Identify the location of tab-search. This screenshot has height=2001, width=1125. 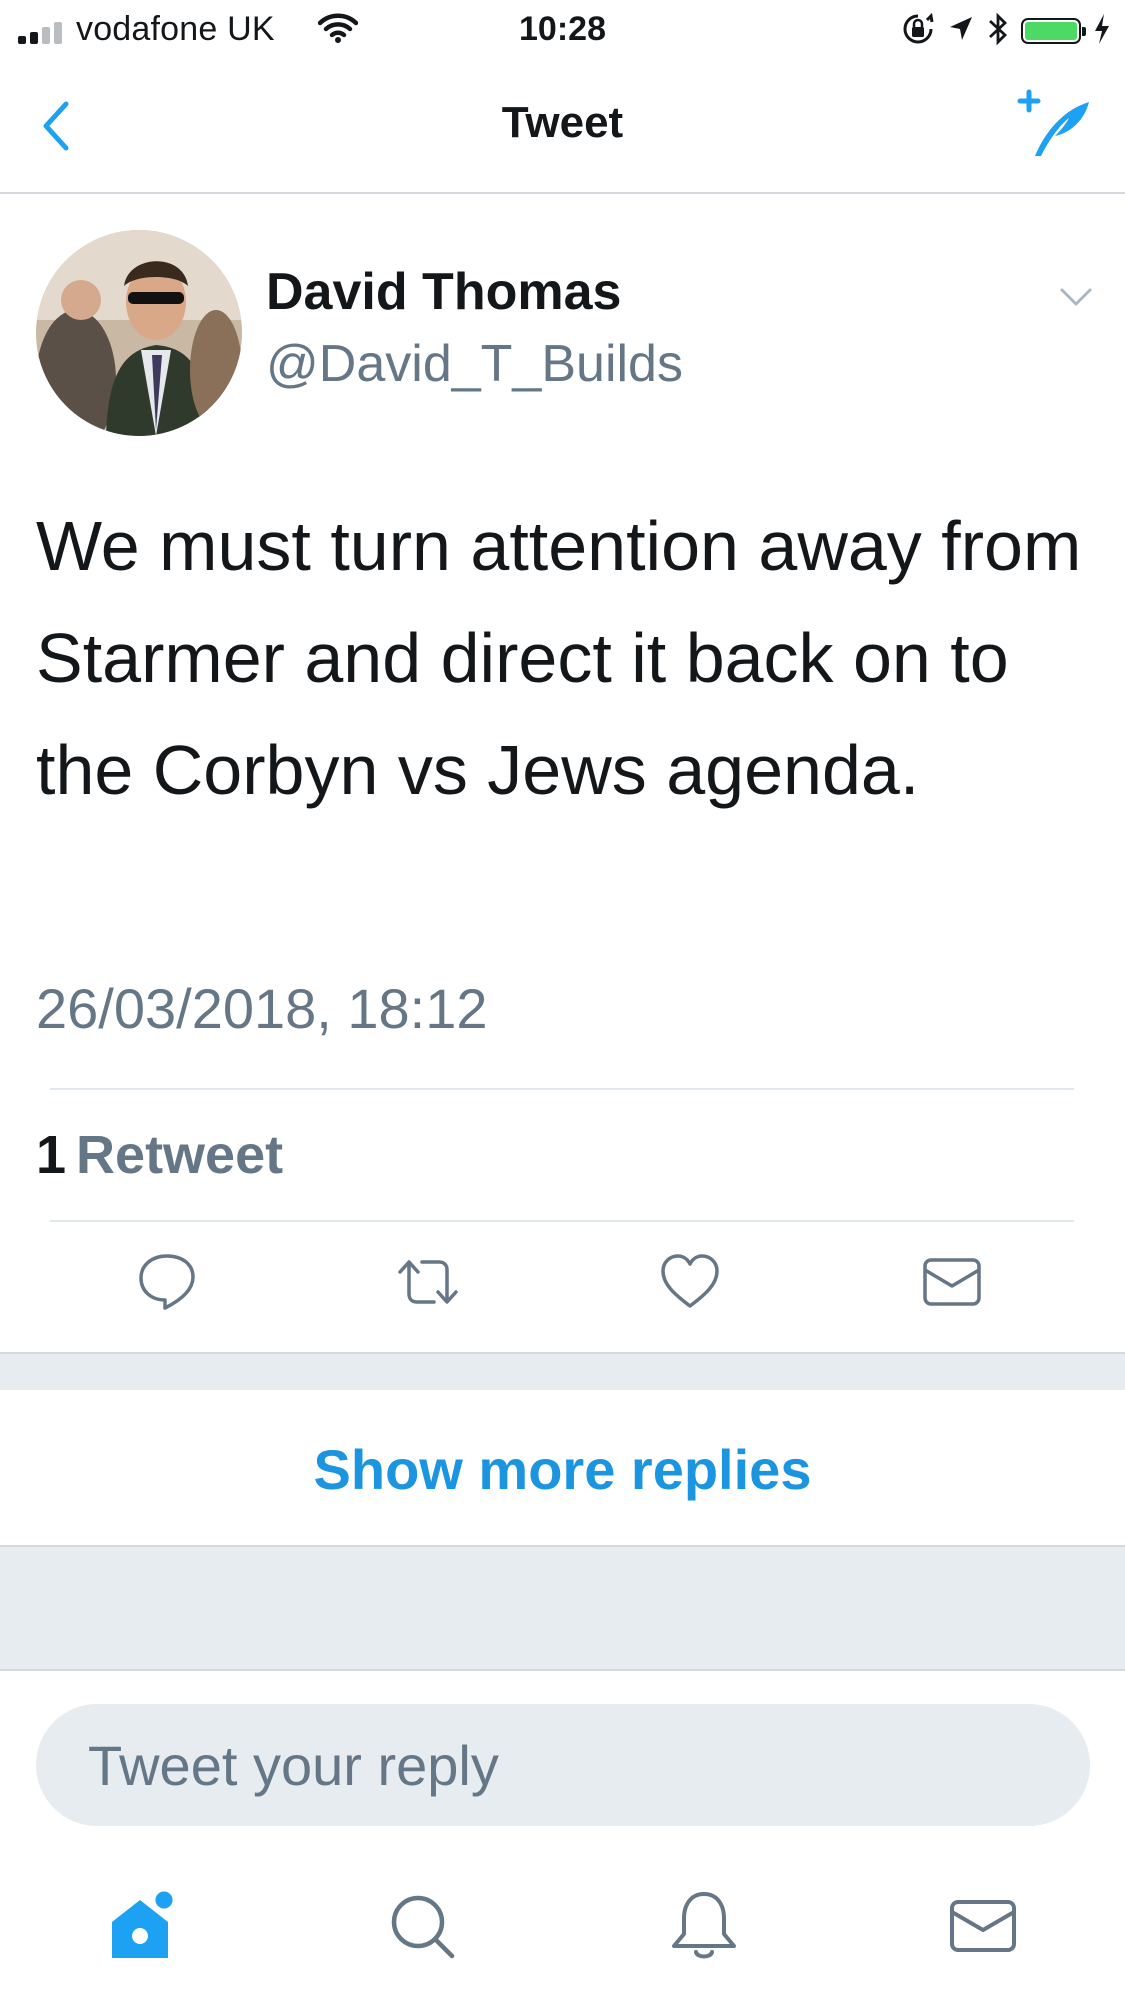
(422, 1926).